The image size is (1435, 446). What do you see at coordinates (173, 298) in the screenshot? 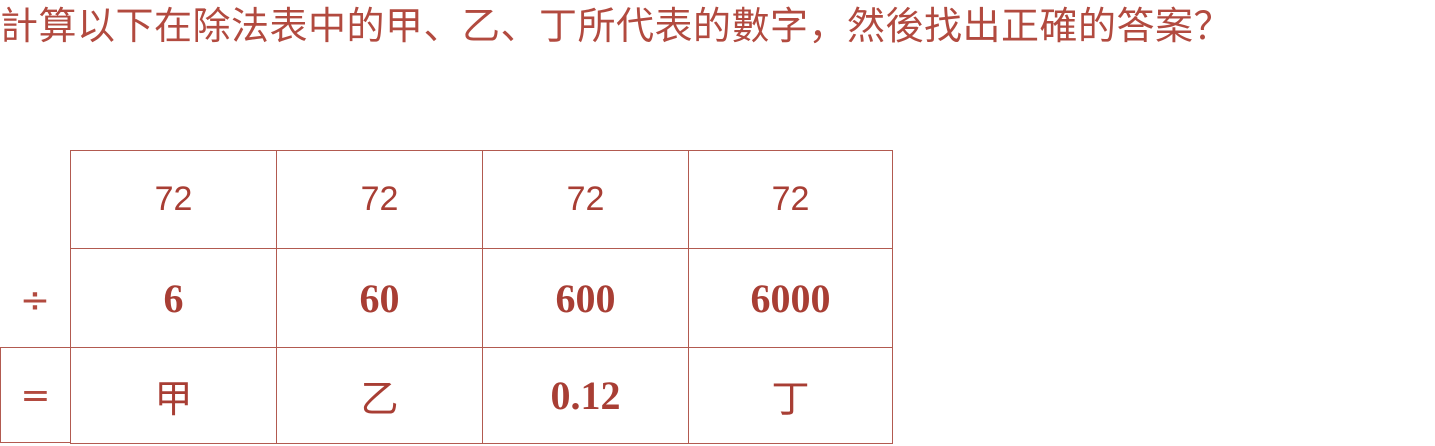
I see `divisor-cell: 6` at bounding box center [173, 298].